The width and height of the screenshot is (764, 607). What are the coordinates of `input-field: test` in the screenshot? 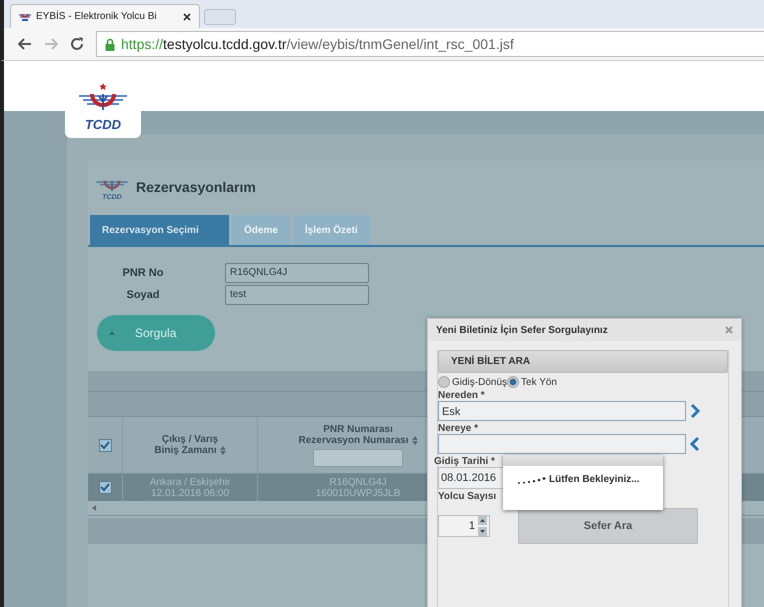 It's located at (297, 295).